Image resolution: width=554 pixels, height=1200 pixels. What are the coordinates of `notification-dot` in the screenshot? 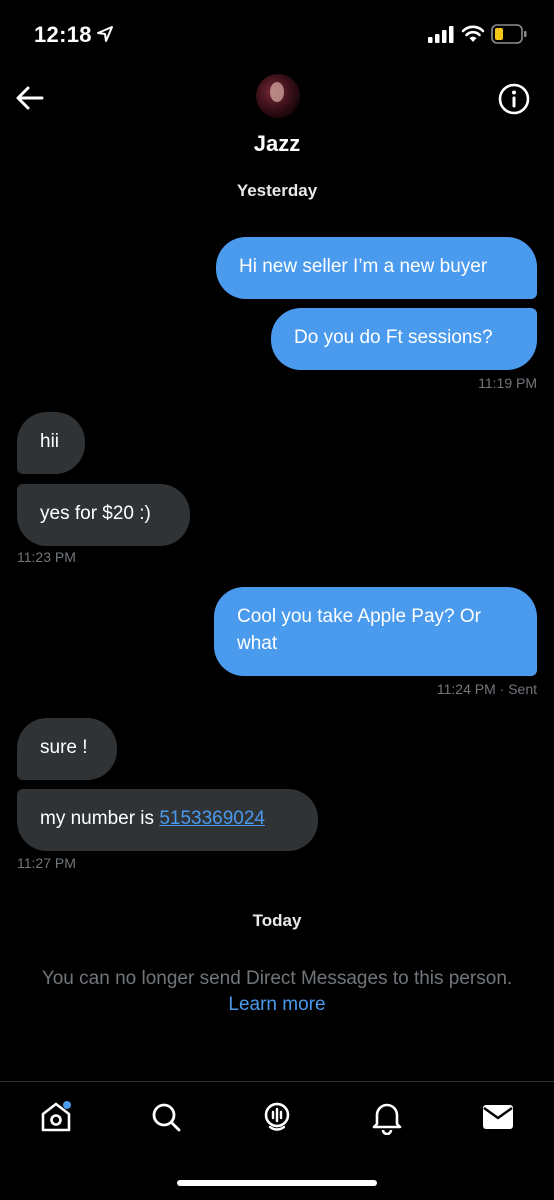 It's located at (67, 1105).